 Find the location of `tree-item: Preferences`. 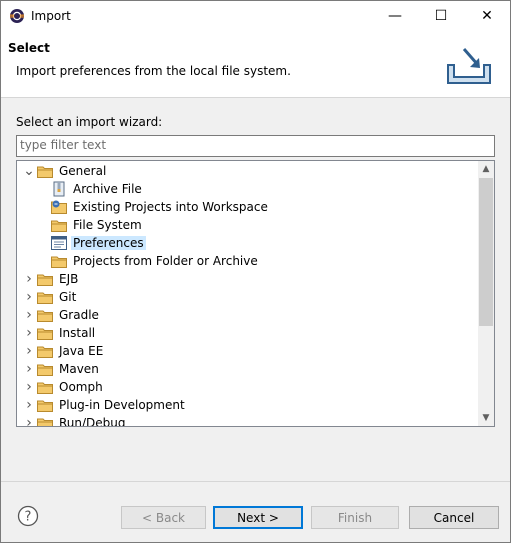

tree-item: Preferences is located at coordinates (247, 243).